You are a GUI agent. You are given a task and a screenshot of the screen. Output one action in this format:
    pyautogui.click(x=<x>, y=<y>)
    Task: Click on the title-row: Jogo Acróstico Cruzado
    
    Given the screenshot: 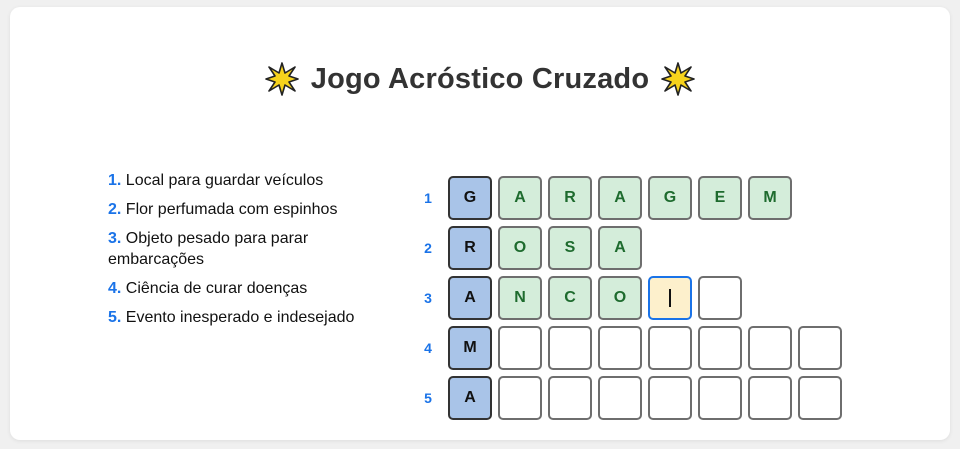 What is the action you would take?
    pyautogui.click(x=480, y=79)
    